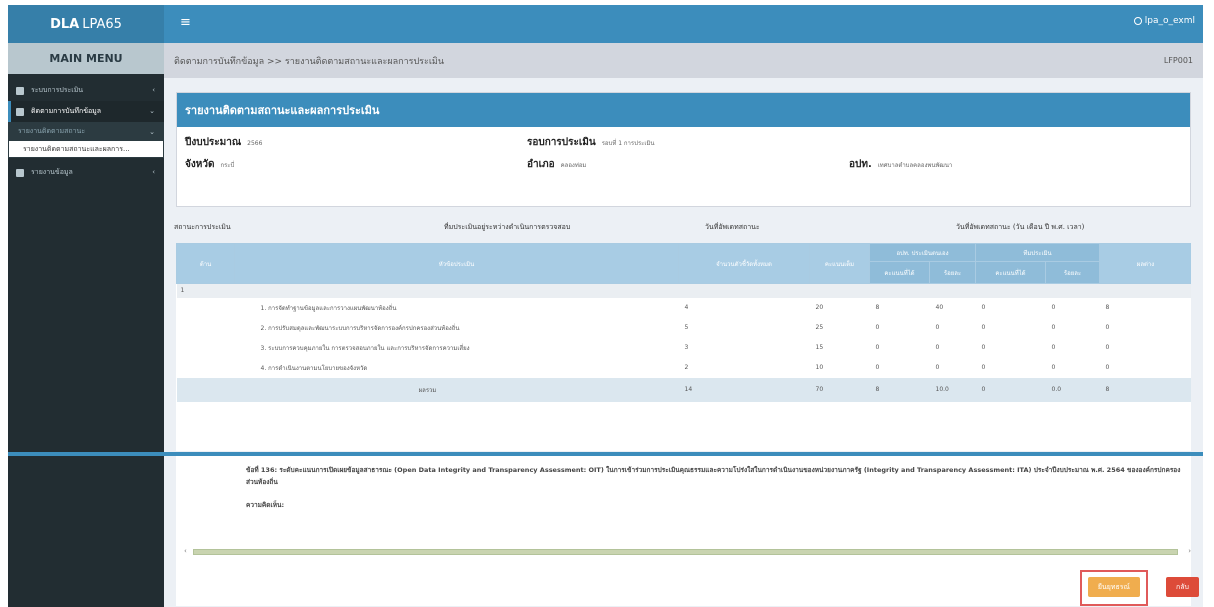  Describe the element at coordinates (1114, 587) in the screenshot. I see `confirm-appeal-button: ยืนยุทธรณ์` at that location.